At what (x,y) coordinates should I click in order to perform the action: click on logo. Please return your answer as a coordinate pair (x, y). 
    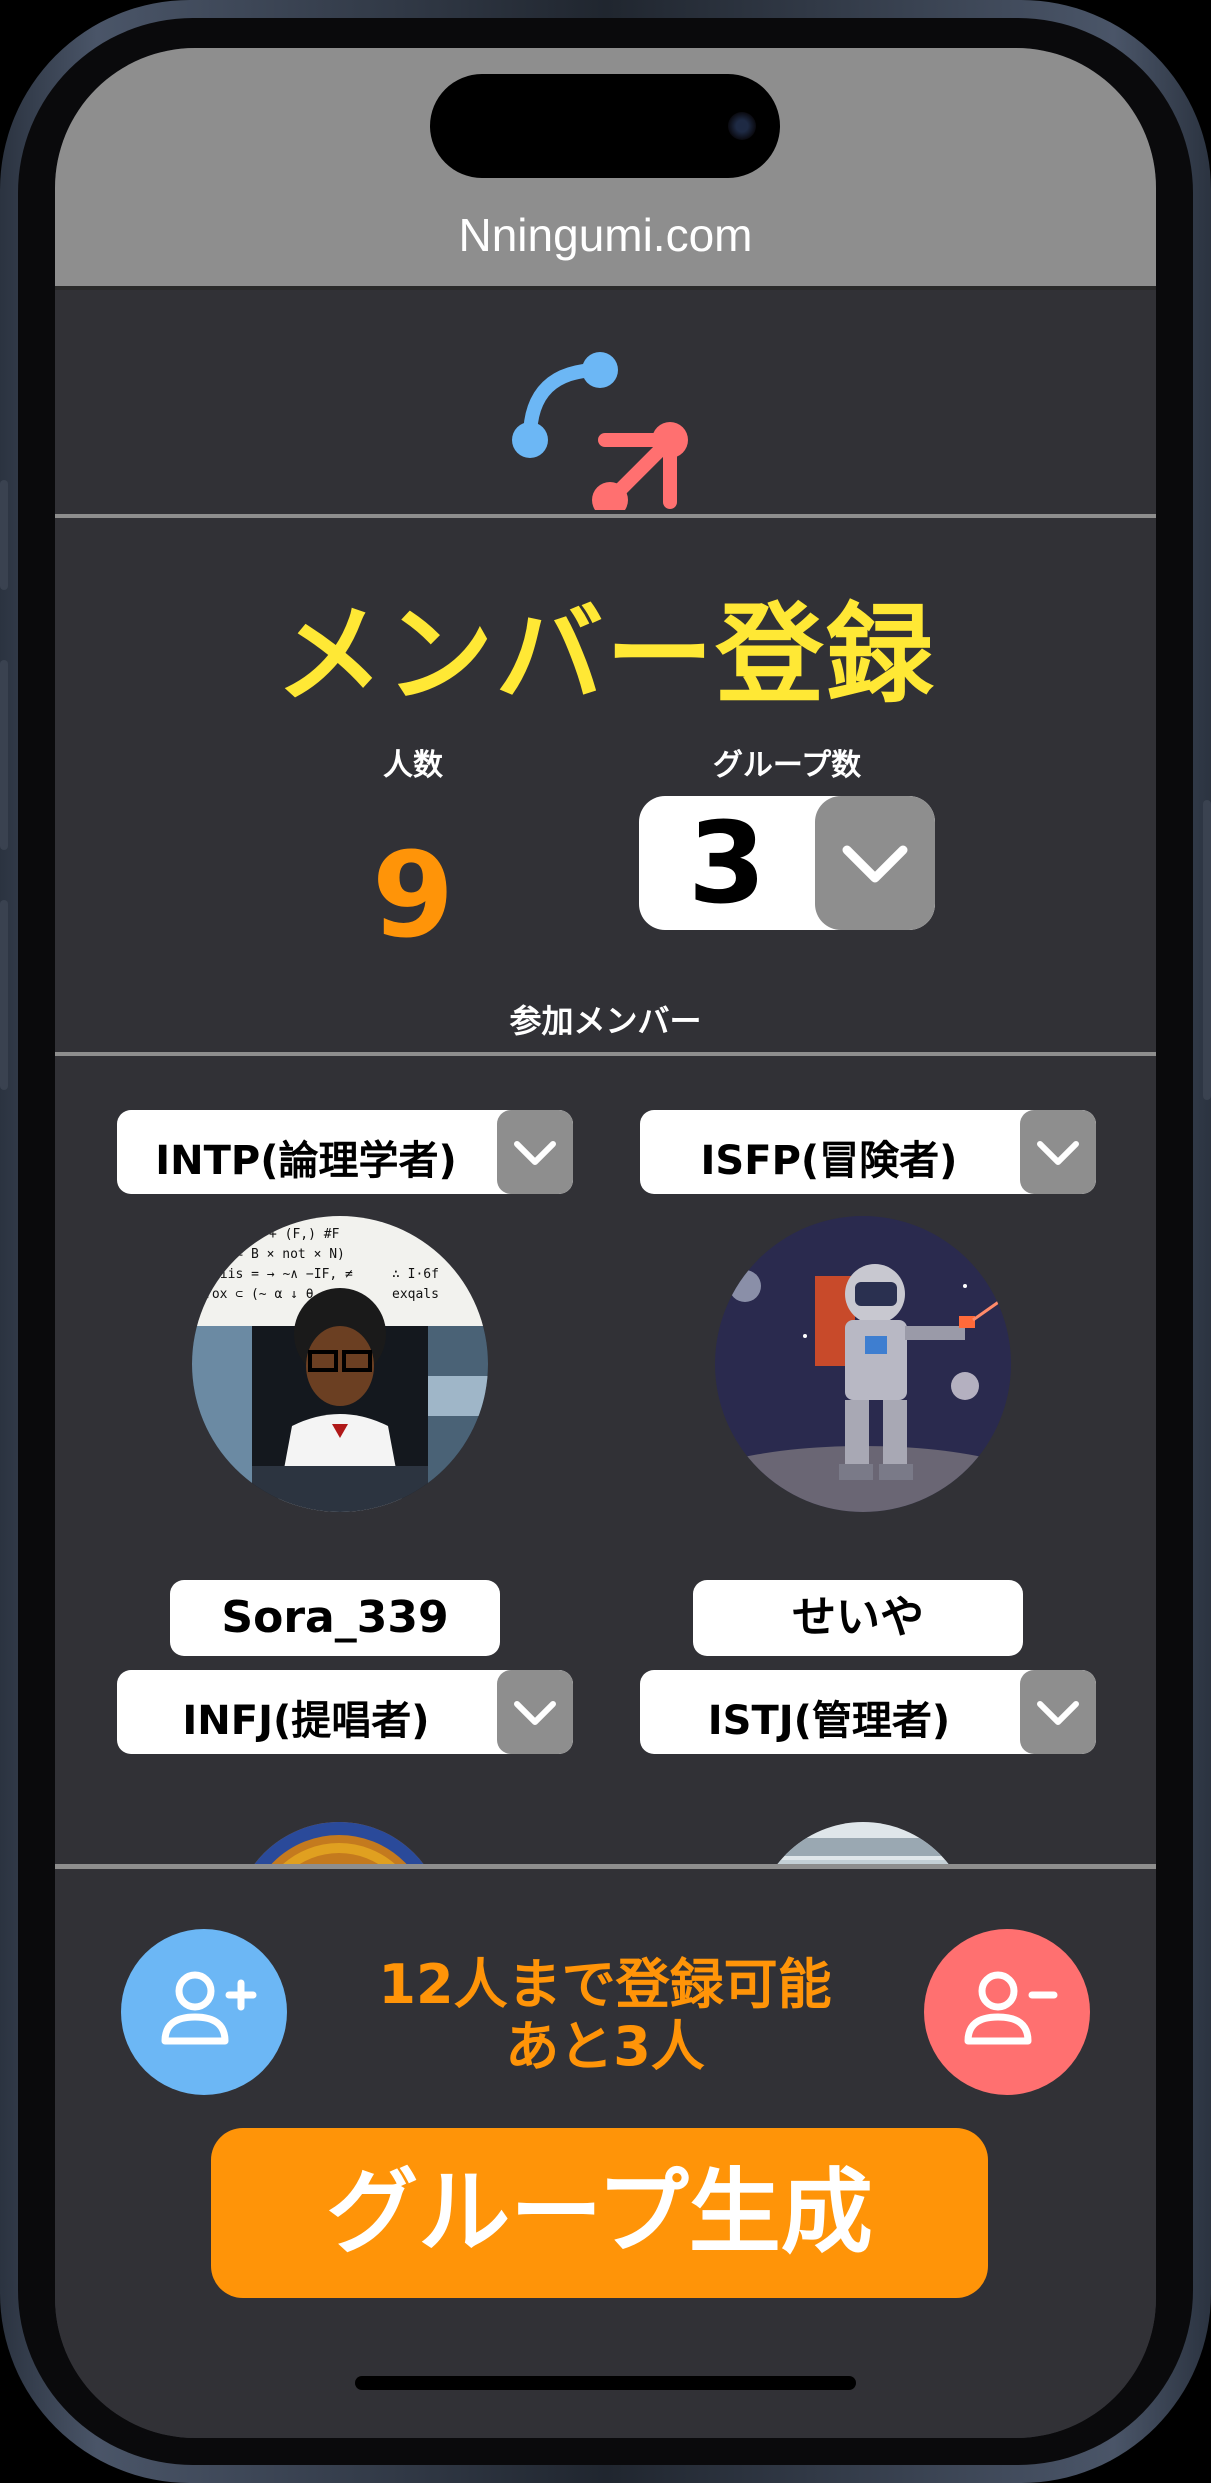
    Looking at the image, I should click on (605, 404).